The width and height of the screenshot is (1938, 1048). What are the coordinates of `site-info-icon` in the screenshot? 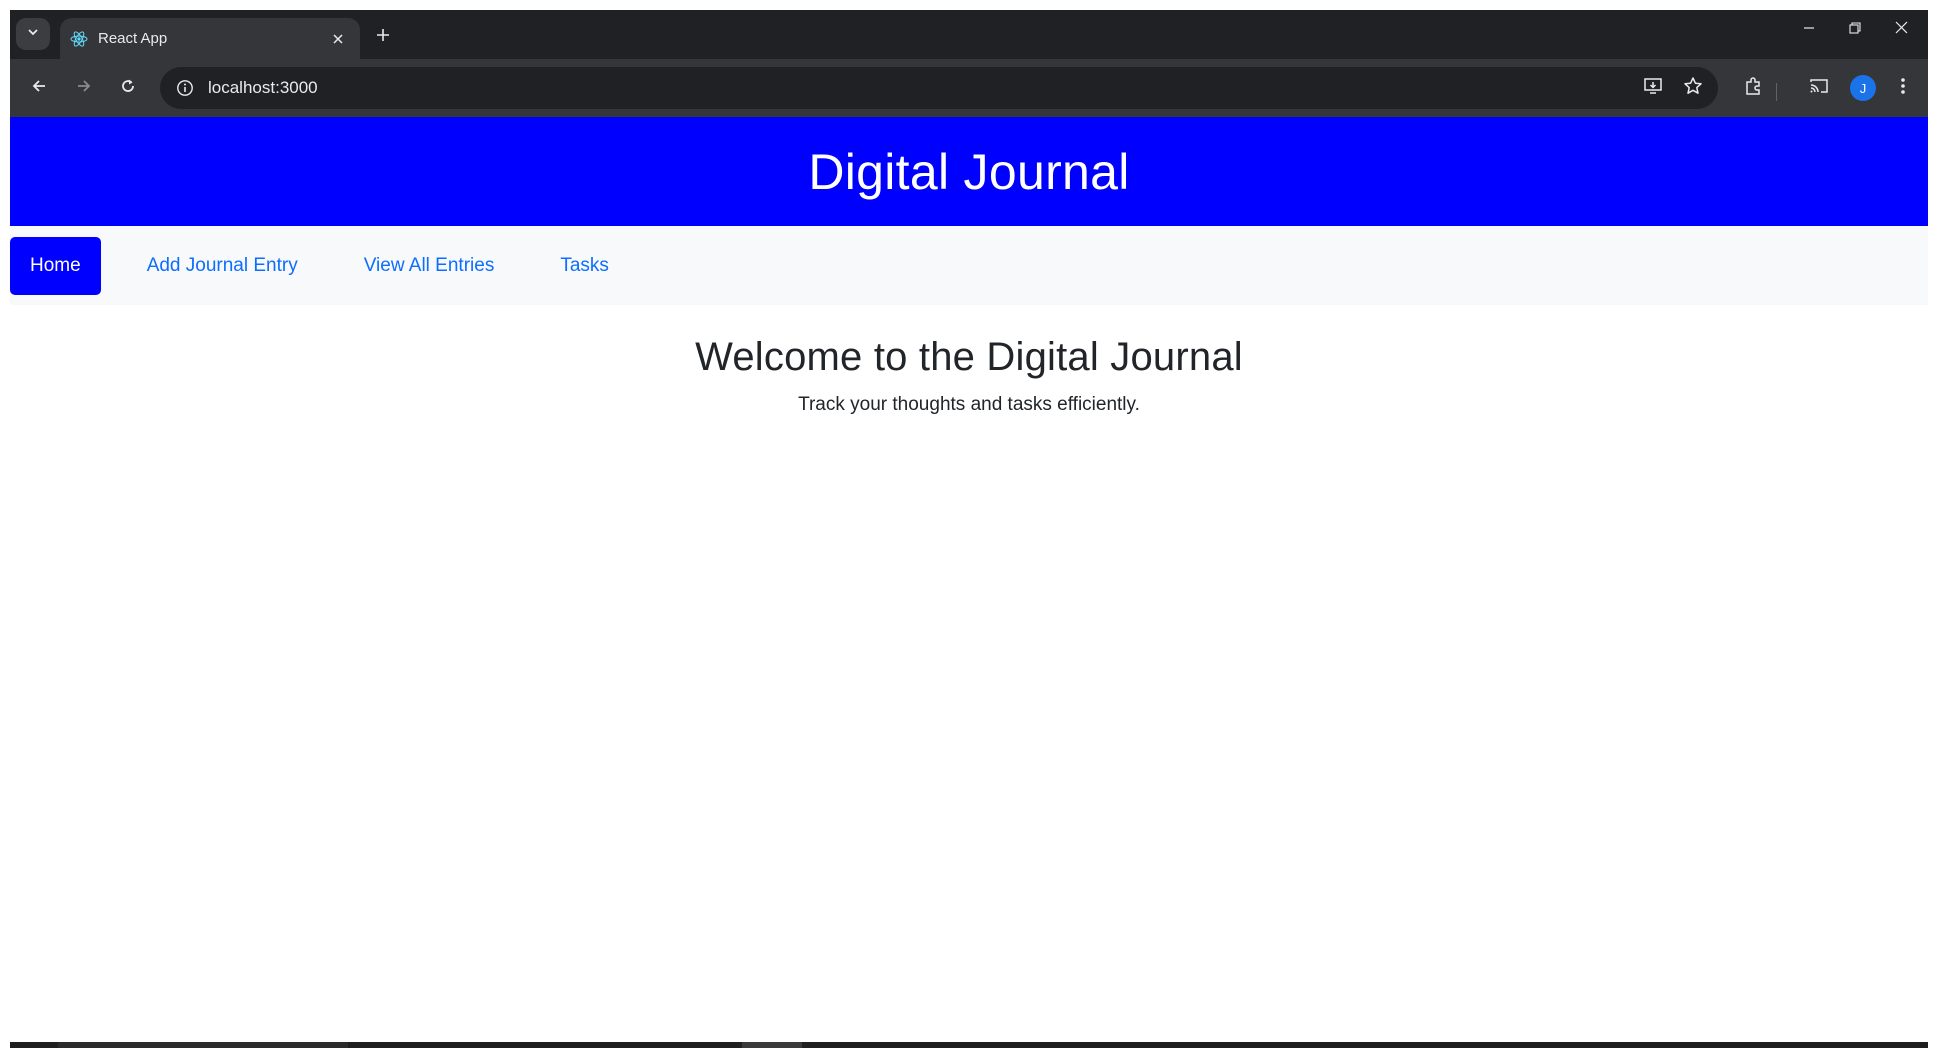 It's located at (185, 88).